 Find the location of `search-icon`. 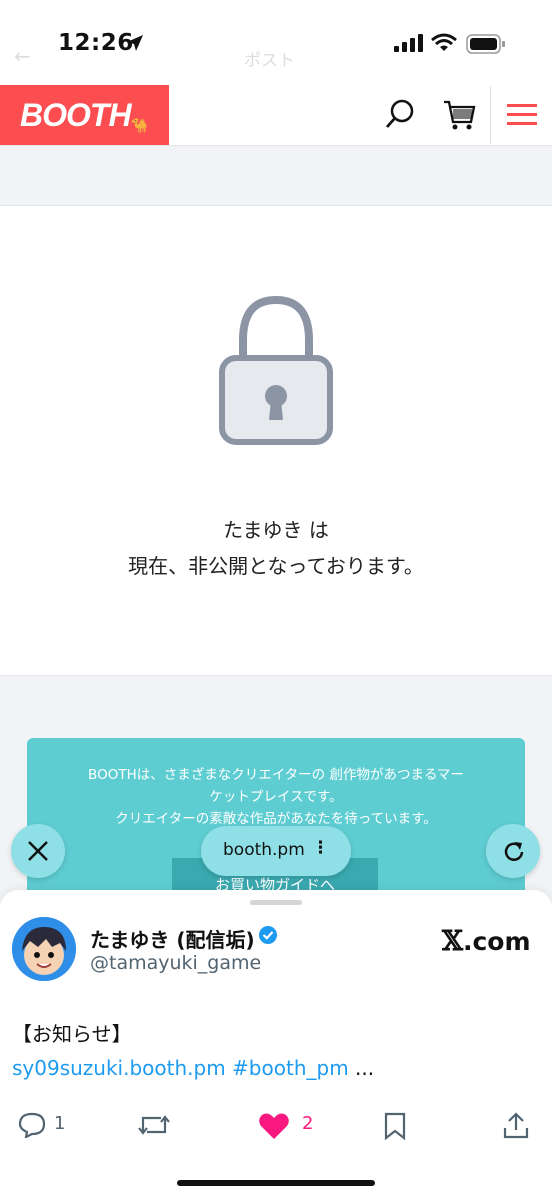

search-icon is located at coordinates (400, 114).